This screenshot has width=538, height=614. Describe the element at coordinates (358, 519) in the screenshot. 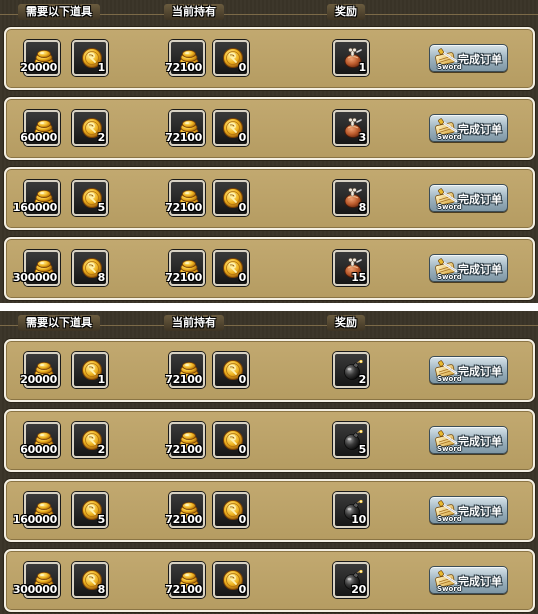

I see `reward-count: 10` at that location.